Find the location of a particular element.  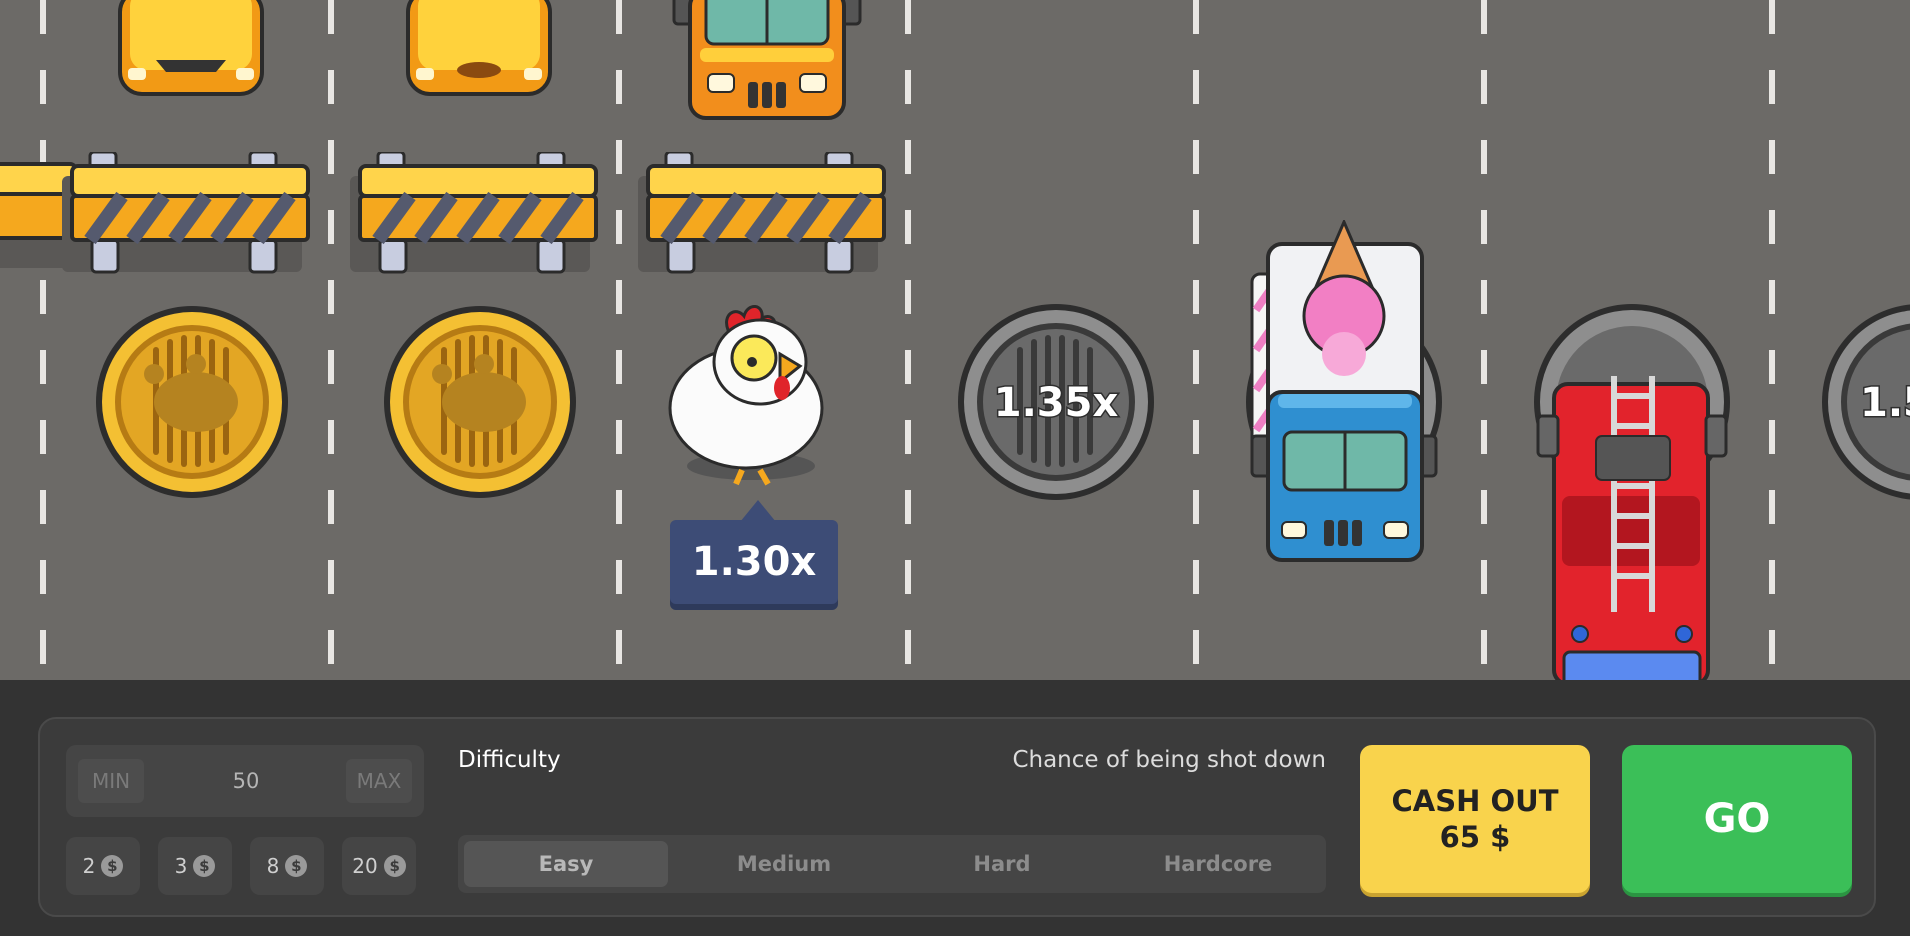

quick-bet-button: 20 $ is located at coordinates (379, 866).